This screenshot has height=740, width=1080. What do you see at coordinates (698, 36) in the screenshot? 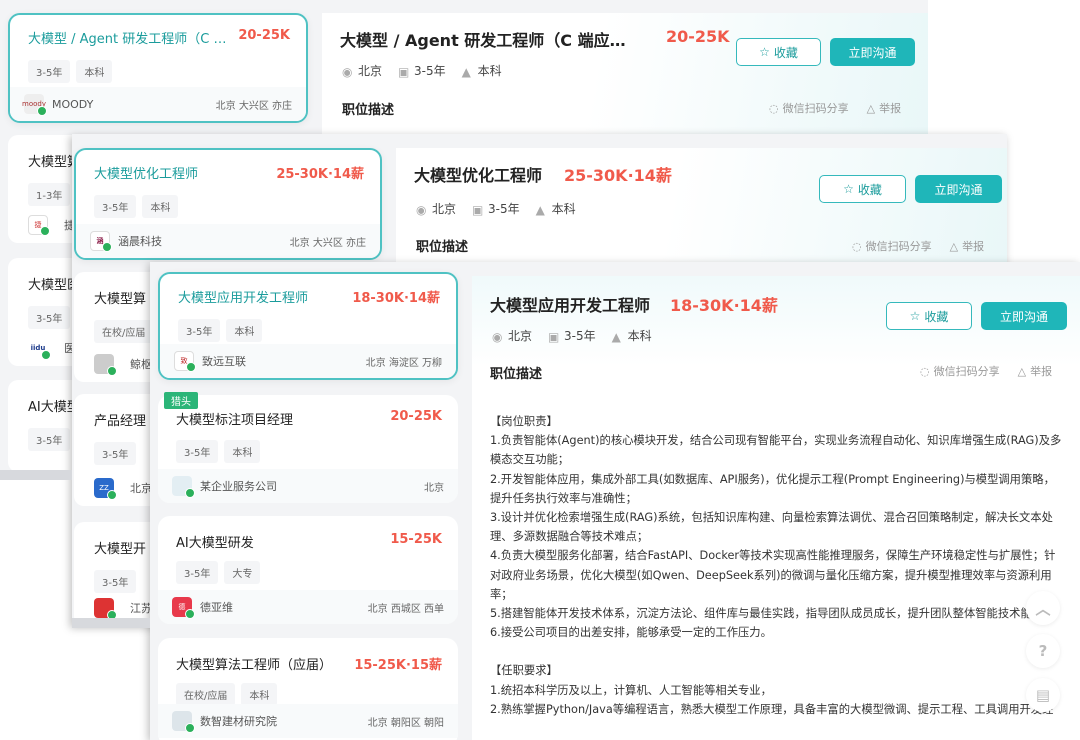
I see `job-detail-salary: 20-25K` at bounding box center [698, 36].